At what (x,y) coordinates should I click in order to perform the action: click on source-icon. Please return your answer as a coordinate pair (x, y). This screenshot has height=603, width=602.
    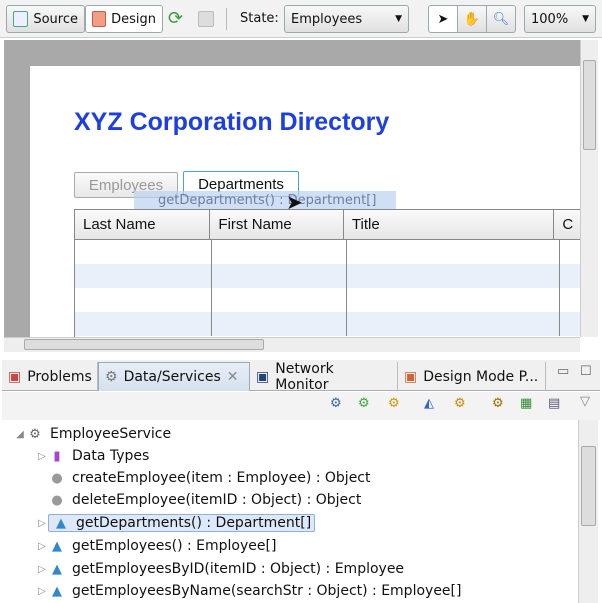
    Looking at the image, I should click on (21, 19).